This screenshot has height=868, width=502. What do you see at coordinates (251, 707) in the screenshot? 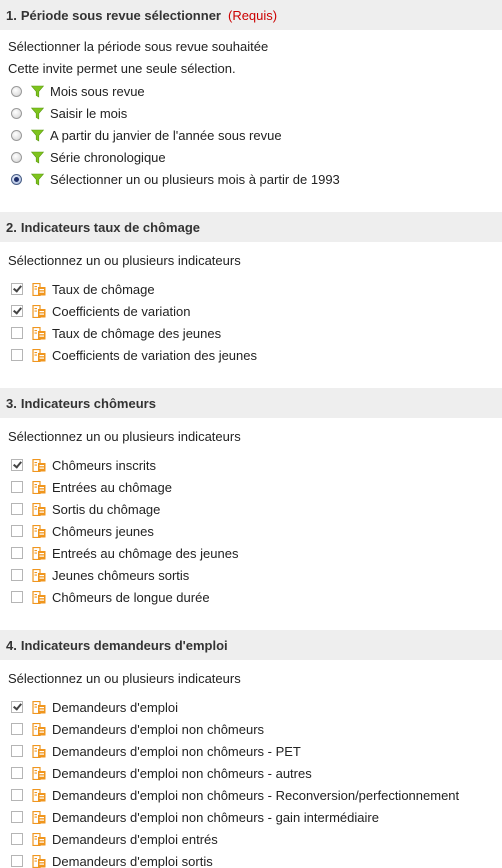
I see `option-demandeurs-d-emploi: Demandeurs d'emploi` at bounding box center [251, 707].